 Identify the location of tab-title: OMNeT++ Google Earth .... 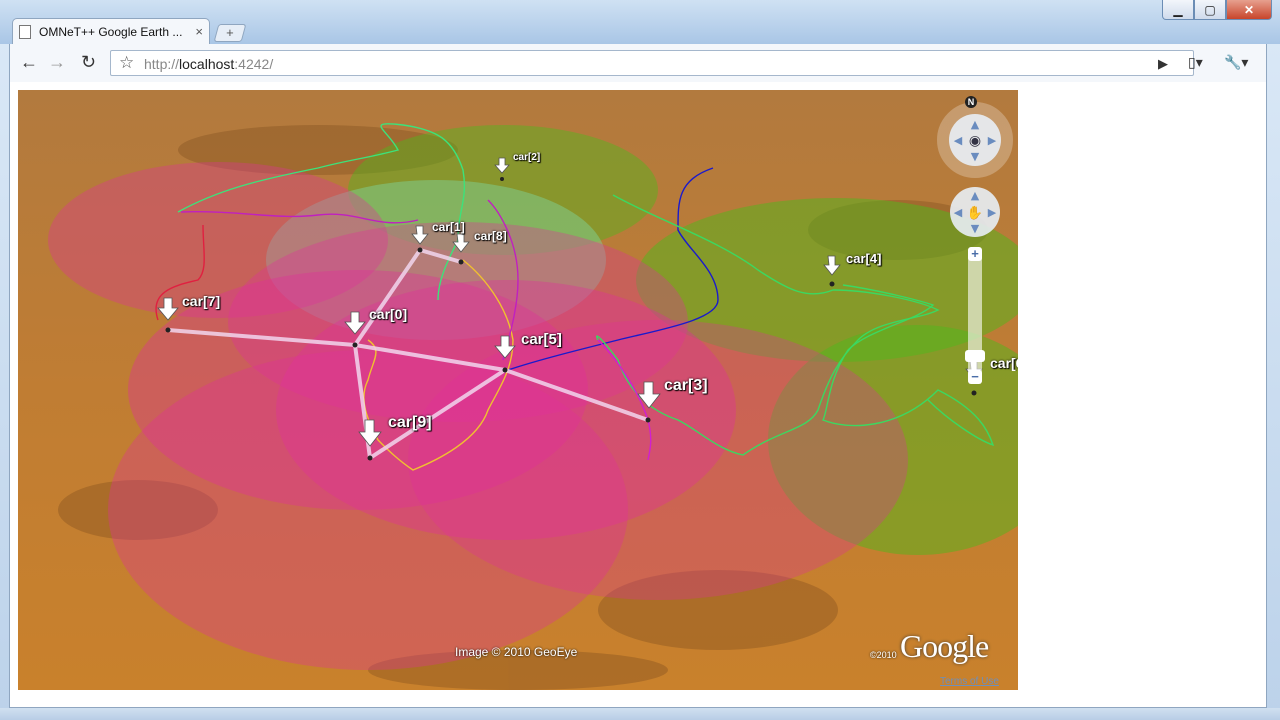
(111, 31).